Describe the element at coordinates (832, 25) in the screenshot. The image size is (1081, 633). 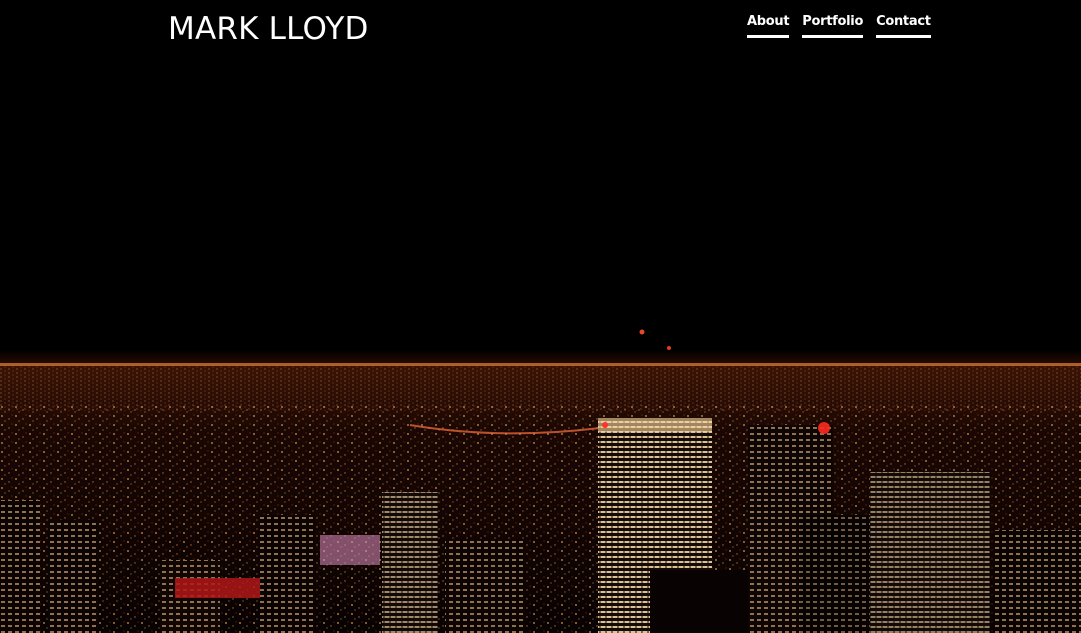
I see `nav-link-portfolio: Portfolio` at that location.